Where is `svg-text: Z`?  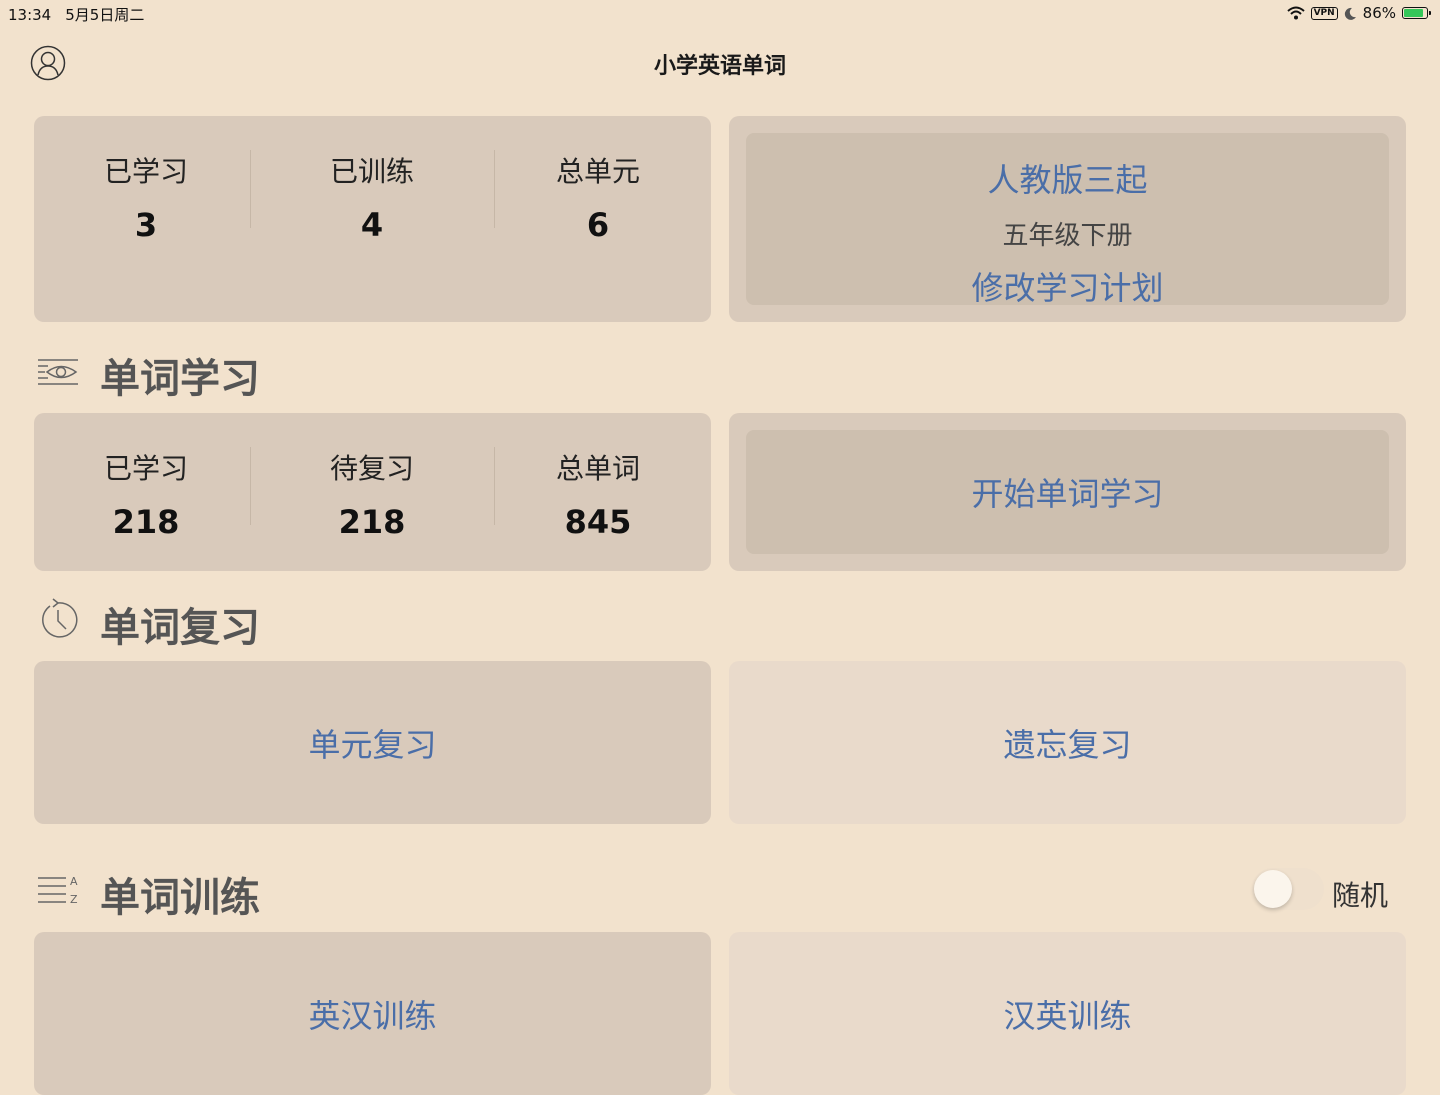
svg-text: Z is located at coordinates (74, 899).